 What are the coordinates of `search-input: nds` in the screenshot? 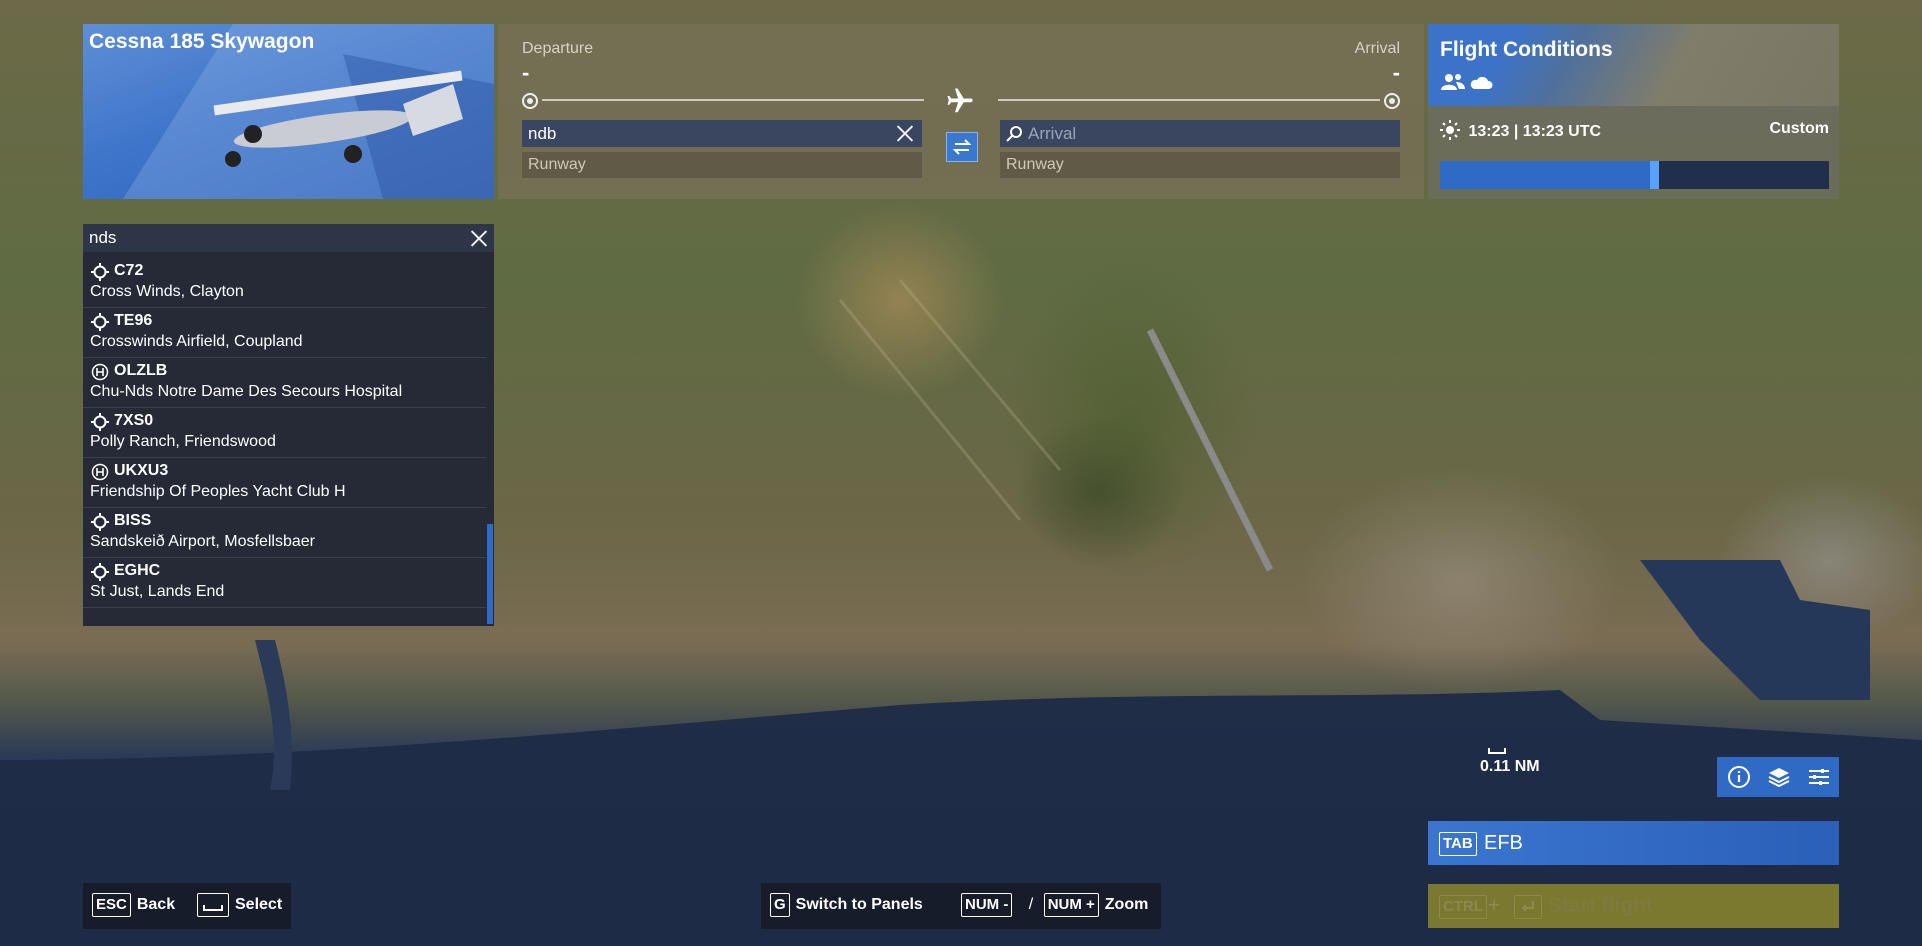 It's located at (288, 238).